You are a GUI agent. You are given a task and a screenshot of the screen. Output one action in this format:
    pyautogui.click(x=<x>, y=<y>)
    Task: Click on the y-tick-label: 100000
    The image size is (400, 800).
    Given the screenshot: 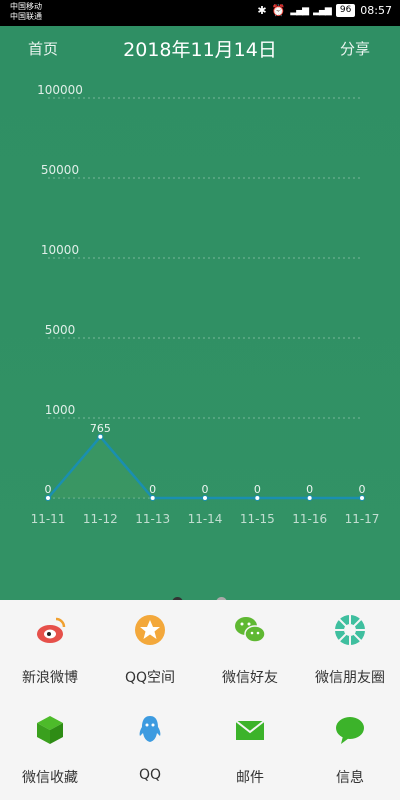 What is the action you would take?
    pyautogui.click(x=60, y=90)
    